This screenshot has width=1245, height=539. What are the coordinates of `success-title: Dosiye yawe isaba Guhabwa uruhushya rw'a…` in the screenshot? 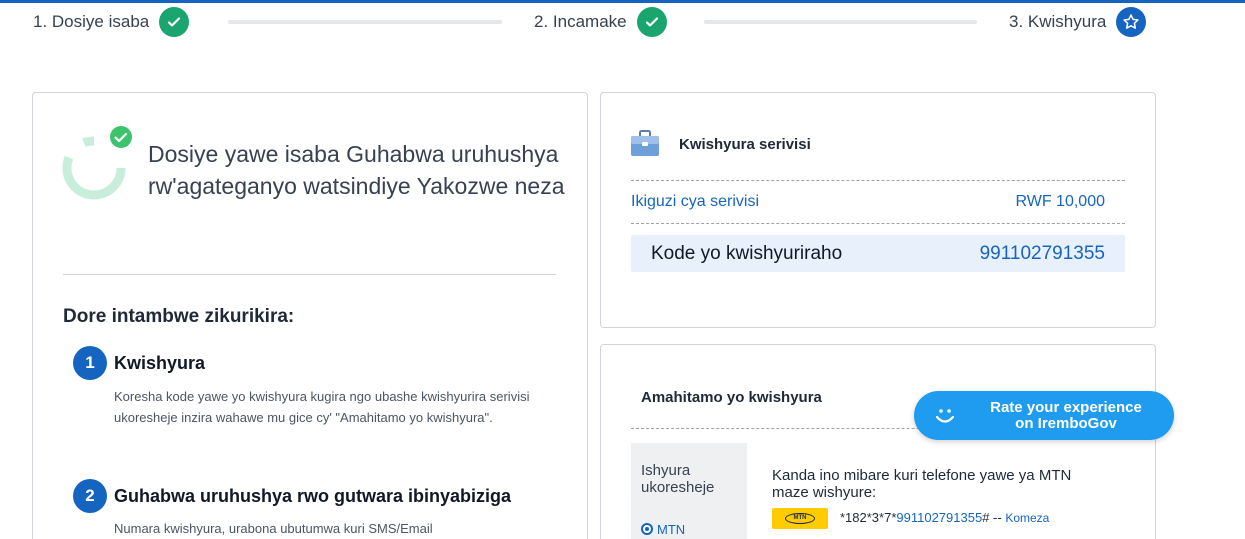 It's located at (356, 170).